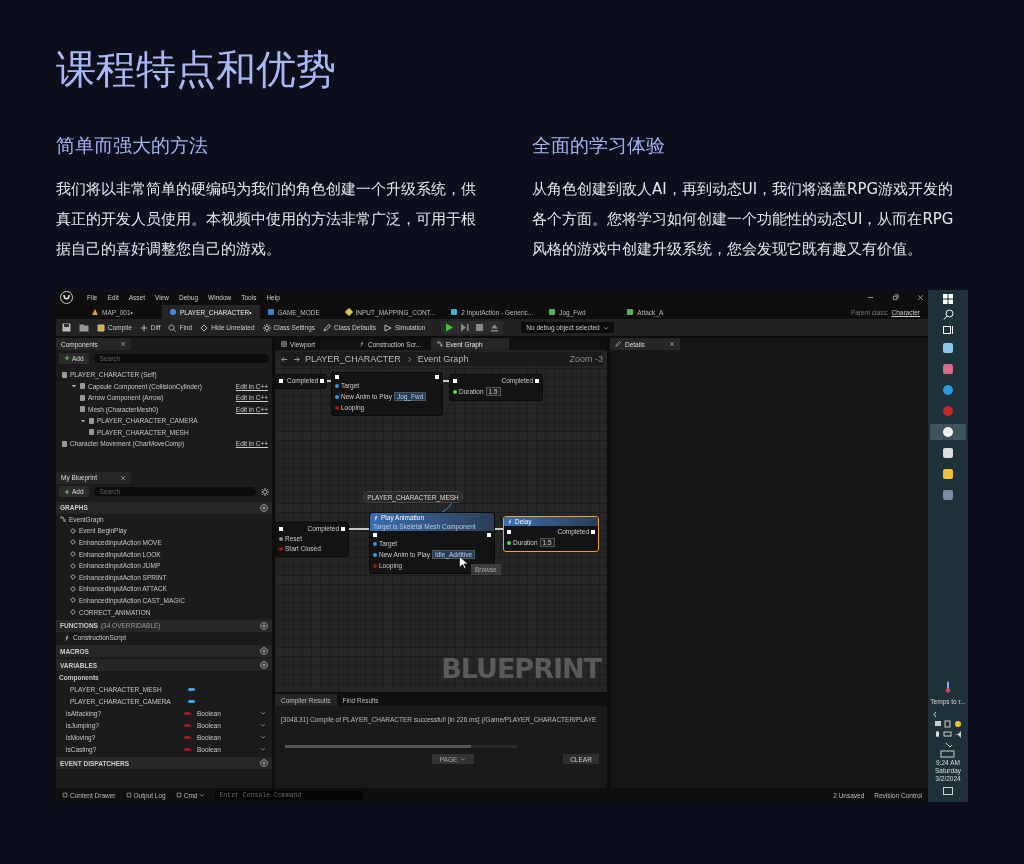  What do you see at coordinates (743, 219) in the screenshot?
I see `feature-text: 从角色创建到敌人AI，再到动态UI，我们将涵盖RPG游戏开发的各个方面。您将学习如何创建一个功能性的动态UI，从而在RPG风格的游戏中创建升级系统，您会发现它既有趣又有价值。` at bounding box center [743, 219].